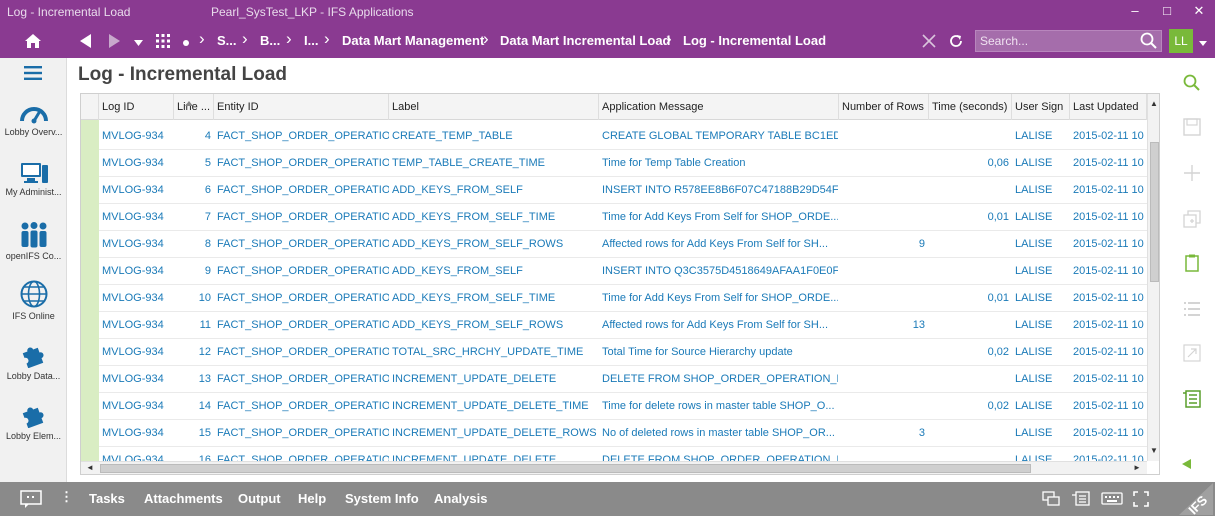 This screenshot has height=516, width=1215. I want to click on horizontal-scroll-thumb, so click(565, 468).